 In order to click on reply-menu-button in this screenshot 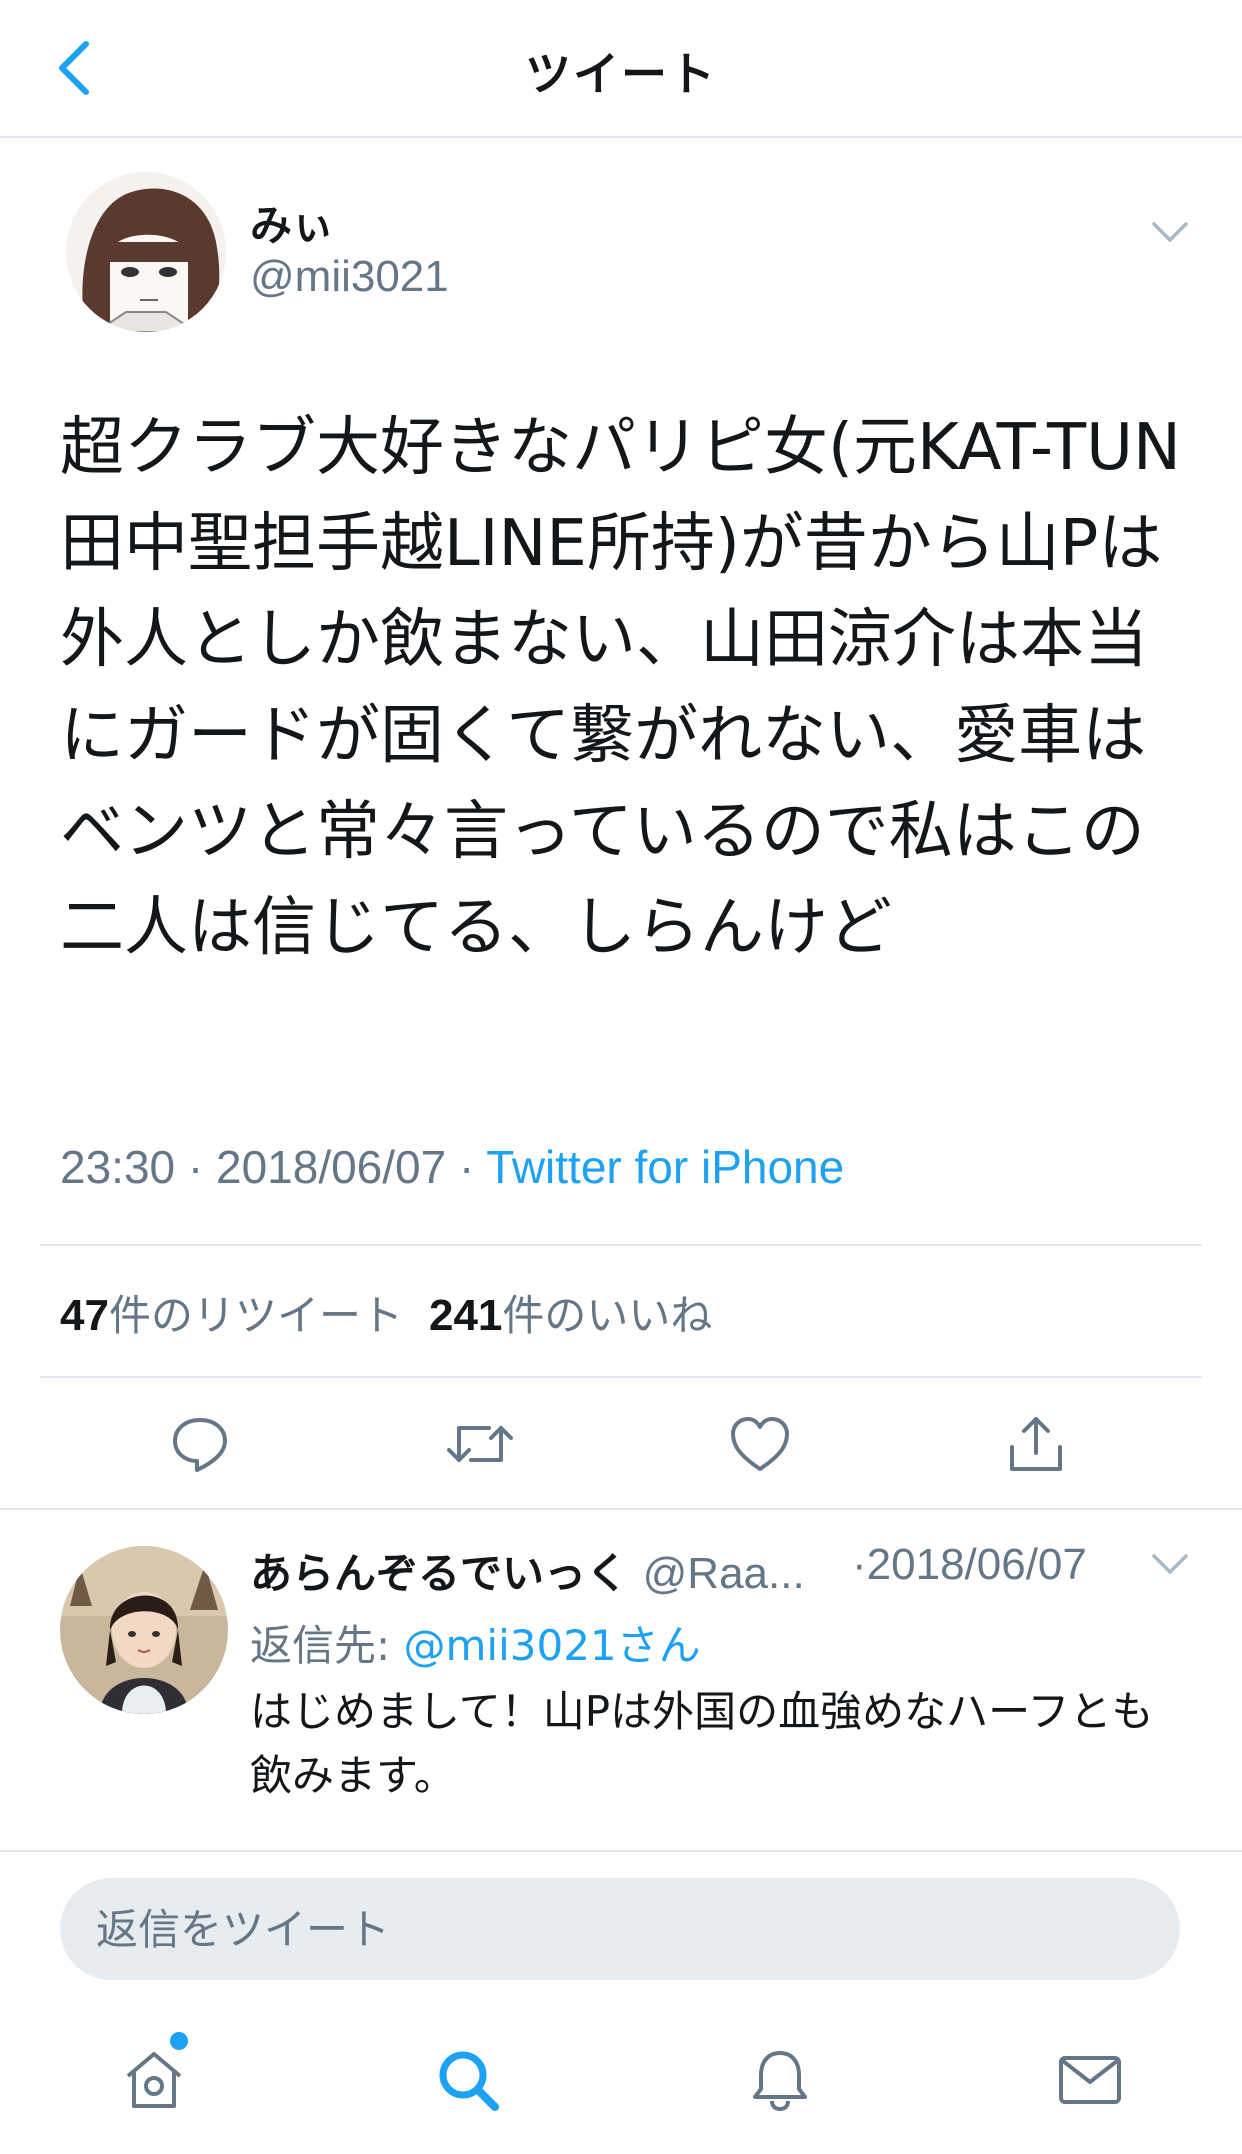, I will do `click(1170, 1564)`.